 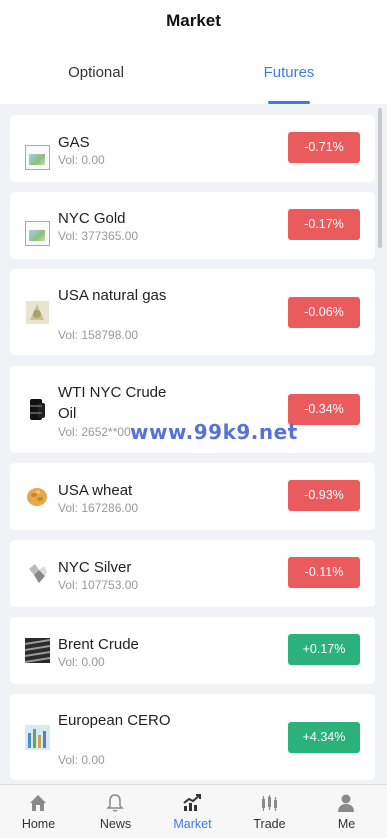 I want to click on oil-barrel-icon, so click(x=37, y=409).